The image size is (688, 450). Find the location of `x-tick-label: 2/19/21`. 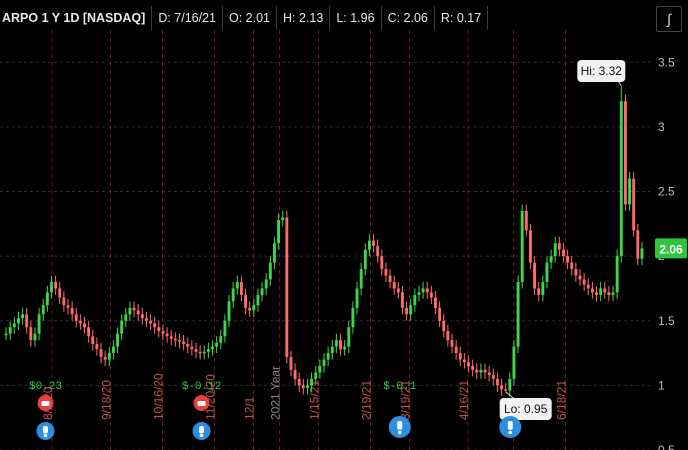

x-tick-label: 2/19/21 is located at coordinates (367, 400).